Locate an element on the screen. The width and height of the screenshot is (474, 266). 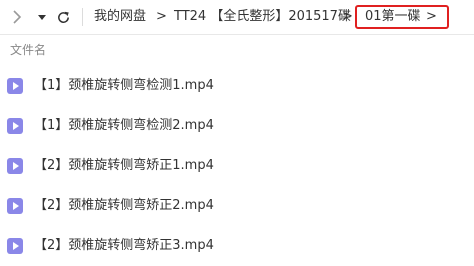
toolbar-divider is located at coordinates (82, 17).